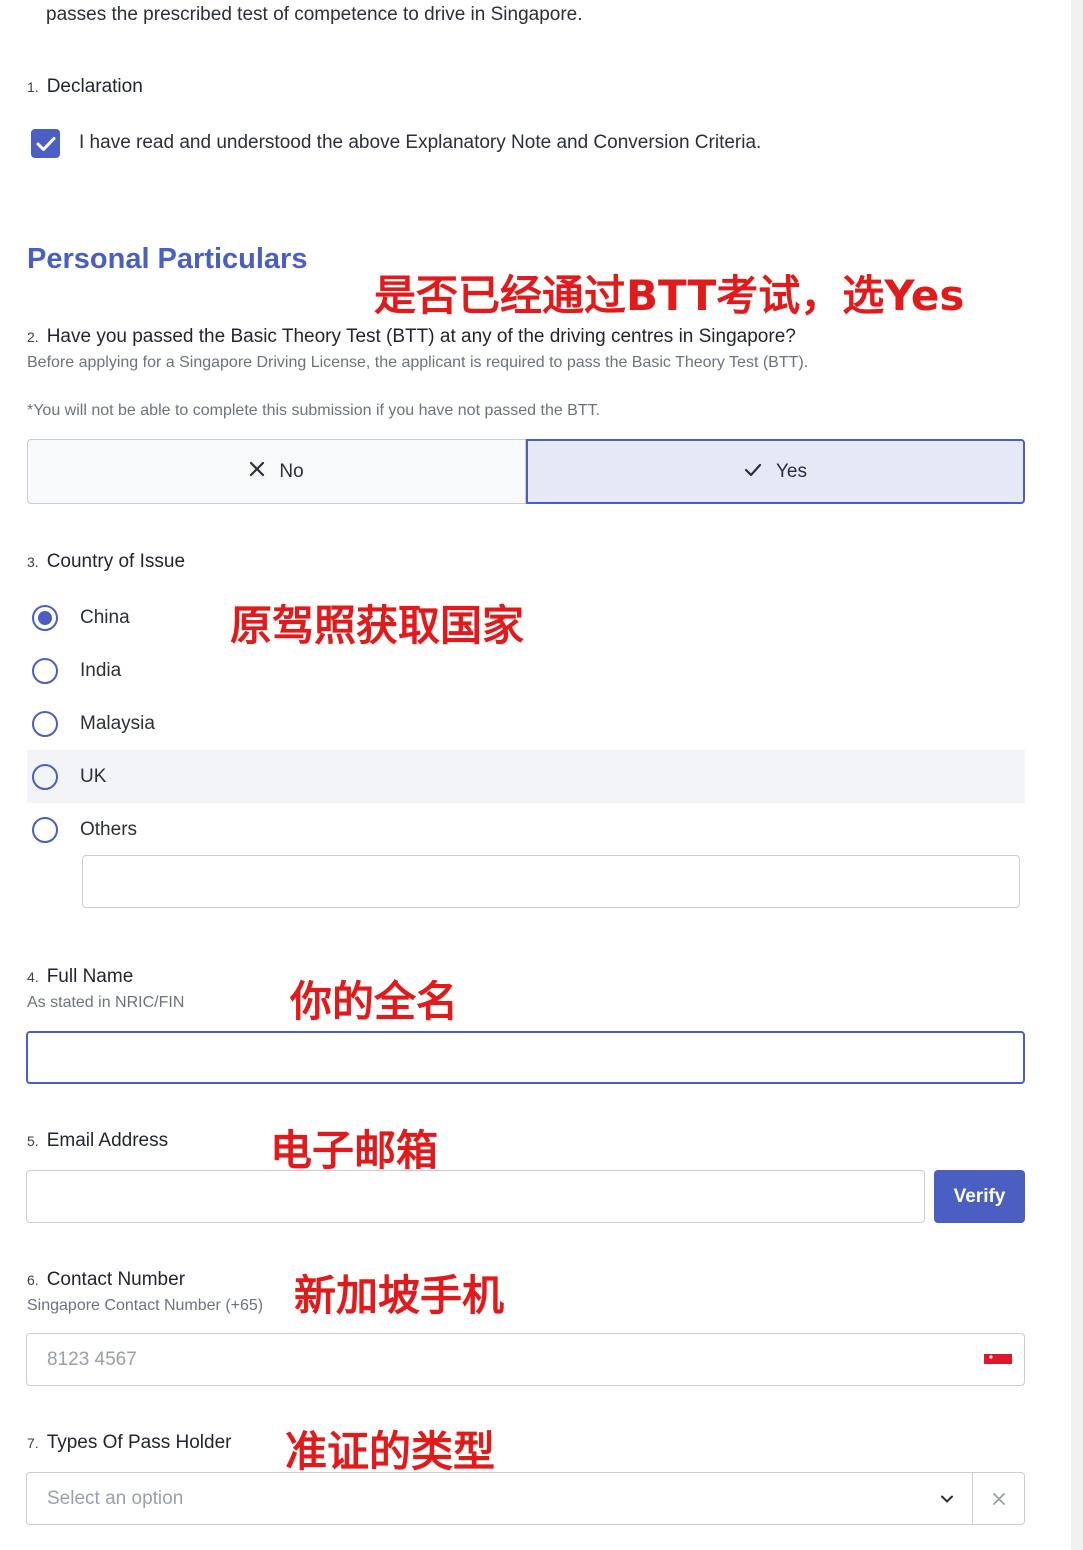  What do you see at coordinates (525, 1359) in the screenshot?
I see `contact-number-input: 8123 4567` at bounding box center [525, 1359].